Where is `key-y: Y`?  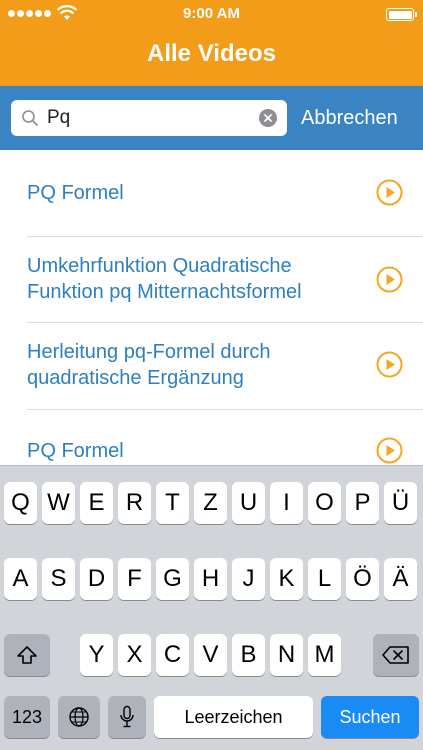
key-y: Y is located at coordinates (96, 655).